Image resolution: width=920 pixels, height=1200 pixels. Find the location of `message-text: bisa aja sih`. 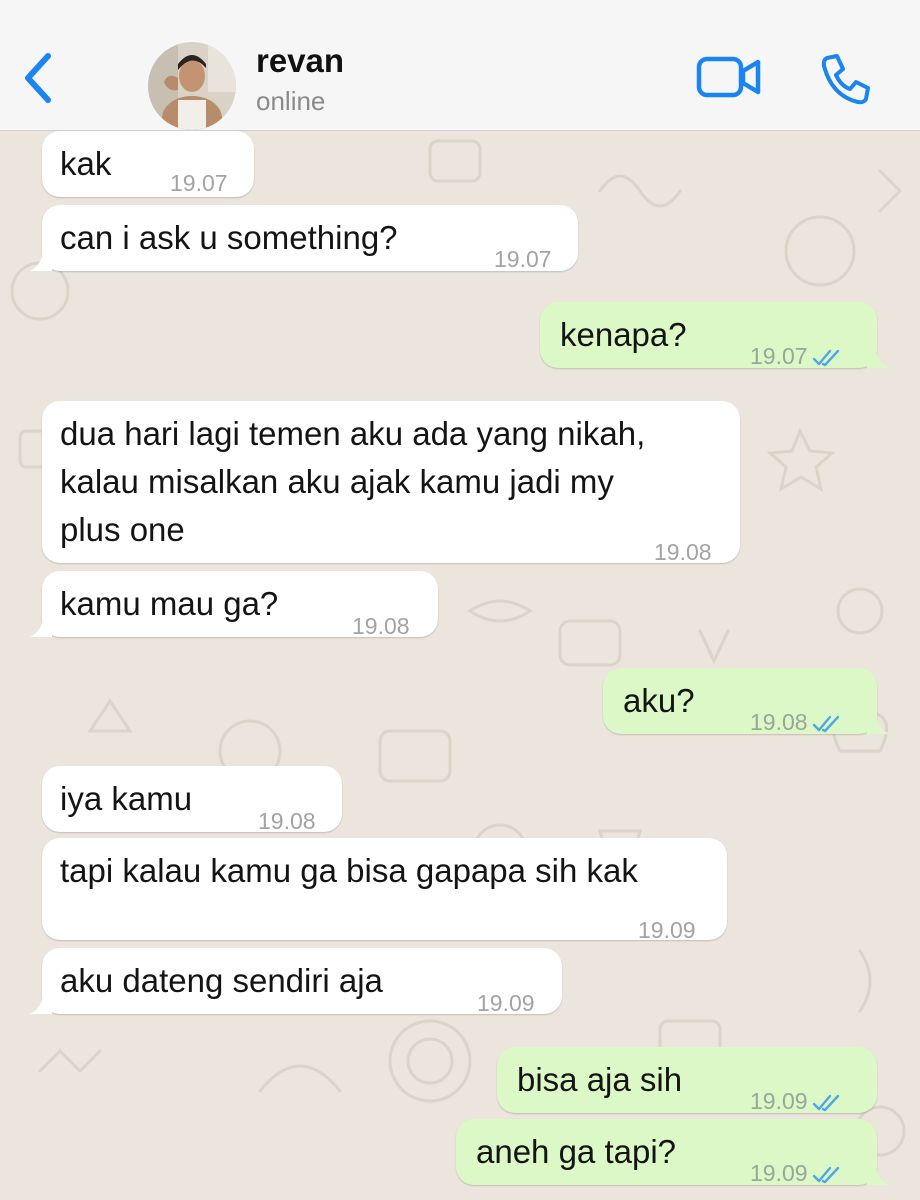

message-text: bisa aja sih is located at coordinates (599, 1080).